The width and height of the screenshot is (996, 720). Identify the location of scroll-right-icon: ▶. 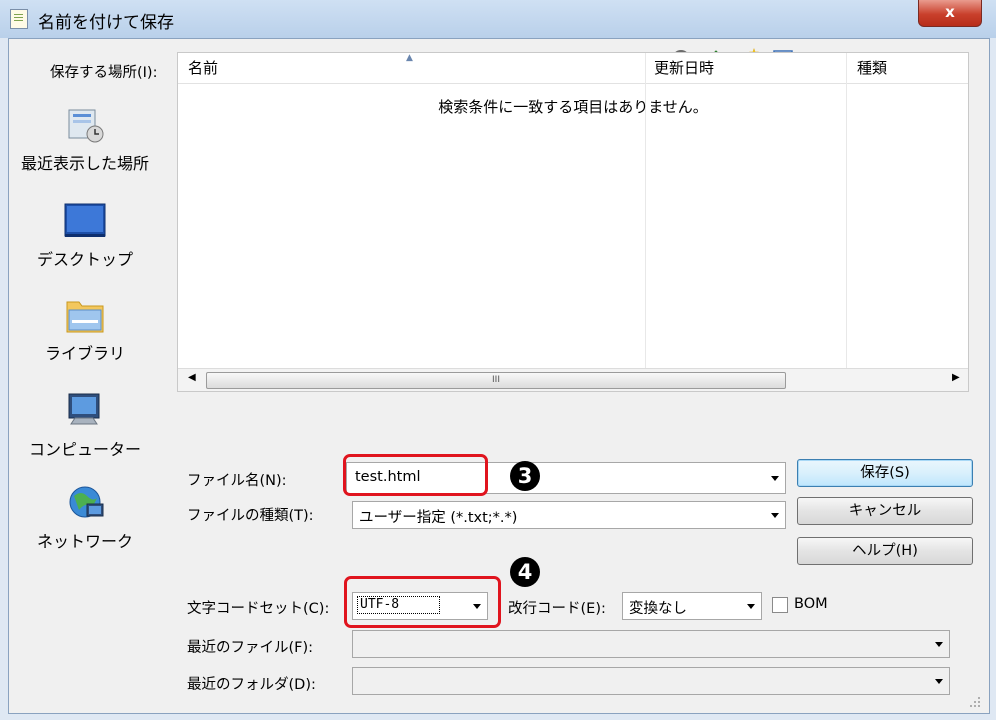
(956, 377).